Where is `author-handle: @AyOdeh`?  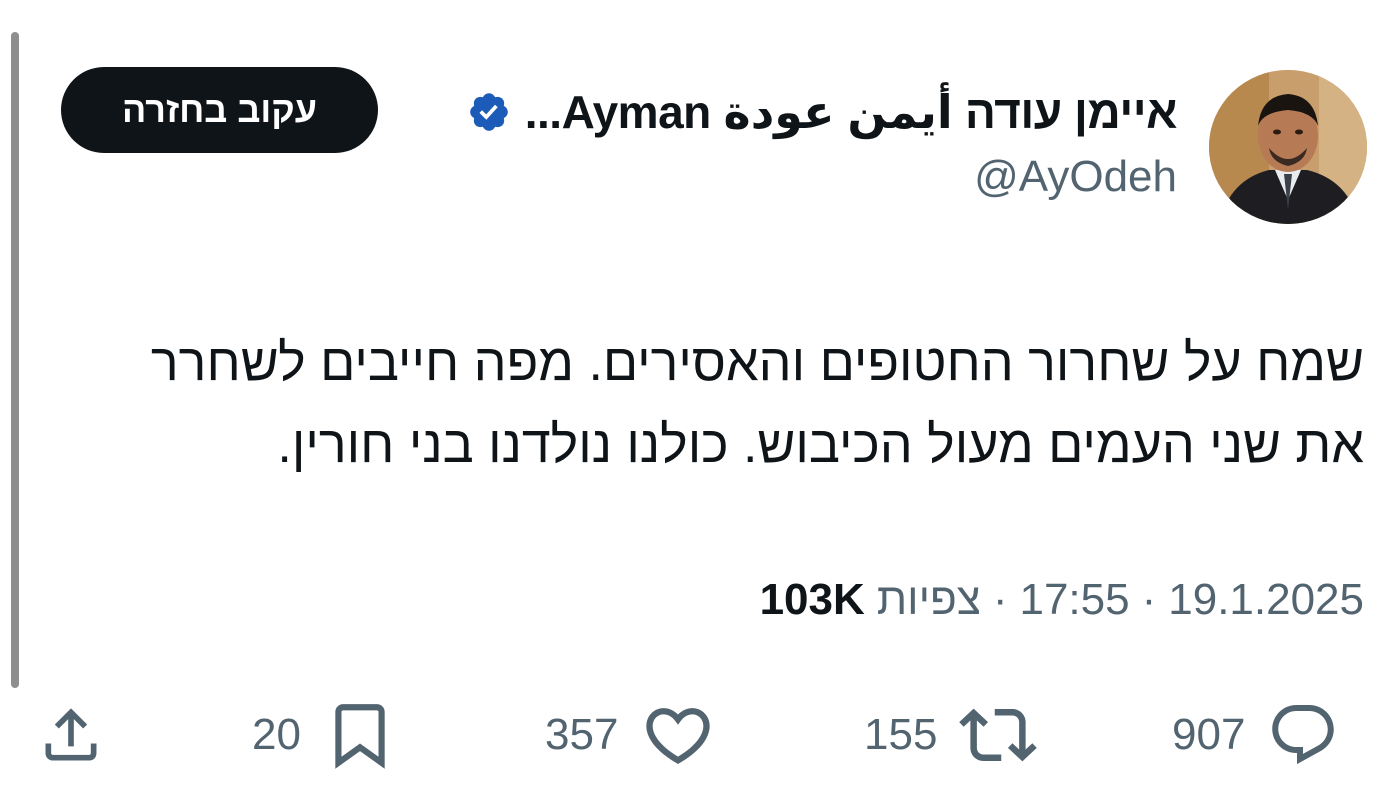 author-handle: @AyOdeh is located at coordinates (1075, 177).